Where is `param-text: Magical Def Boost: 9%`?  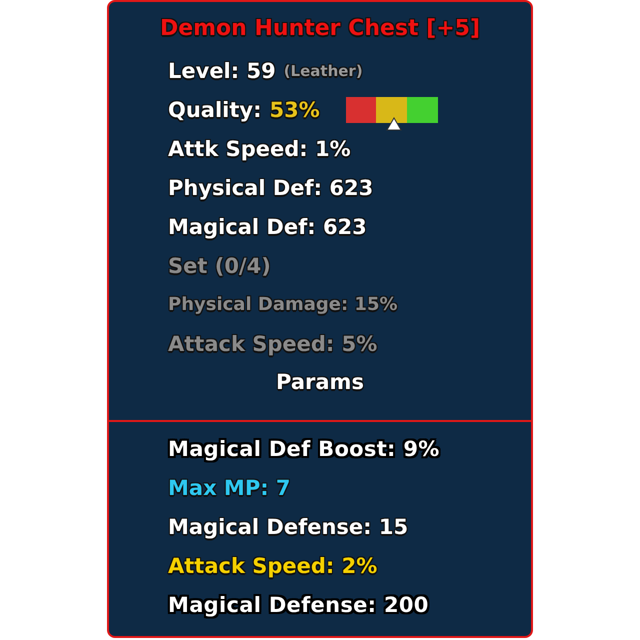 param-text: Magical Def Boost: 9% is located at coordinates (304, 449).